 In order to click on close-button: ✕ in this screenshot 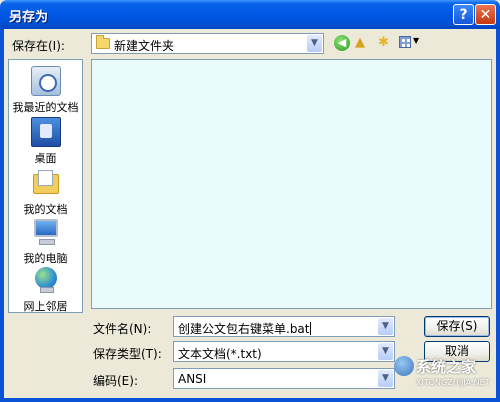, I will do `click(485, 14)`.